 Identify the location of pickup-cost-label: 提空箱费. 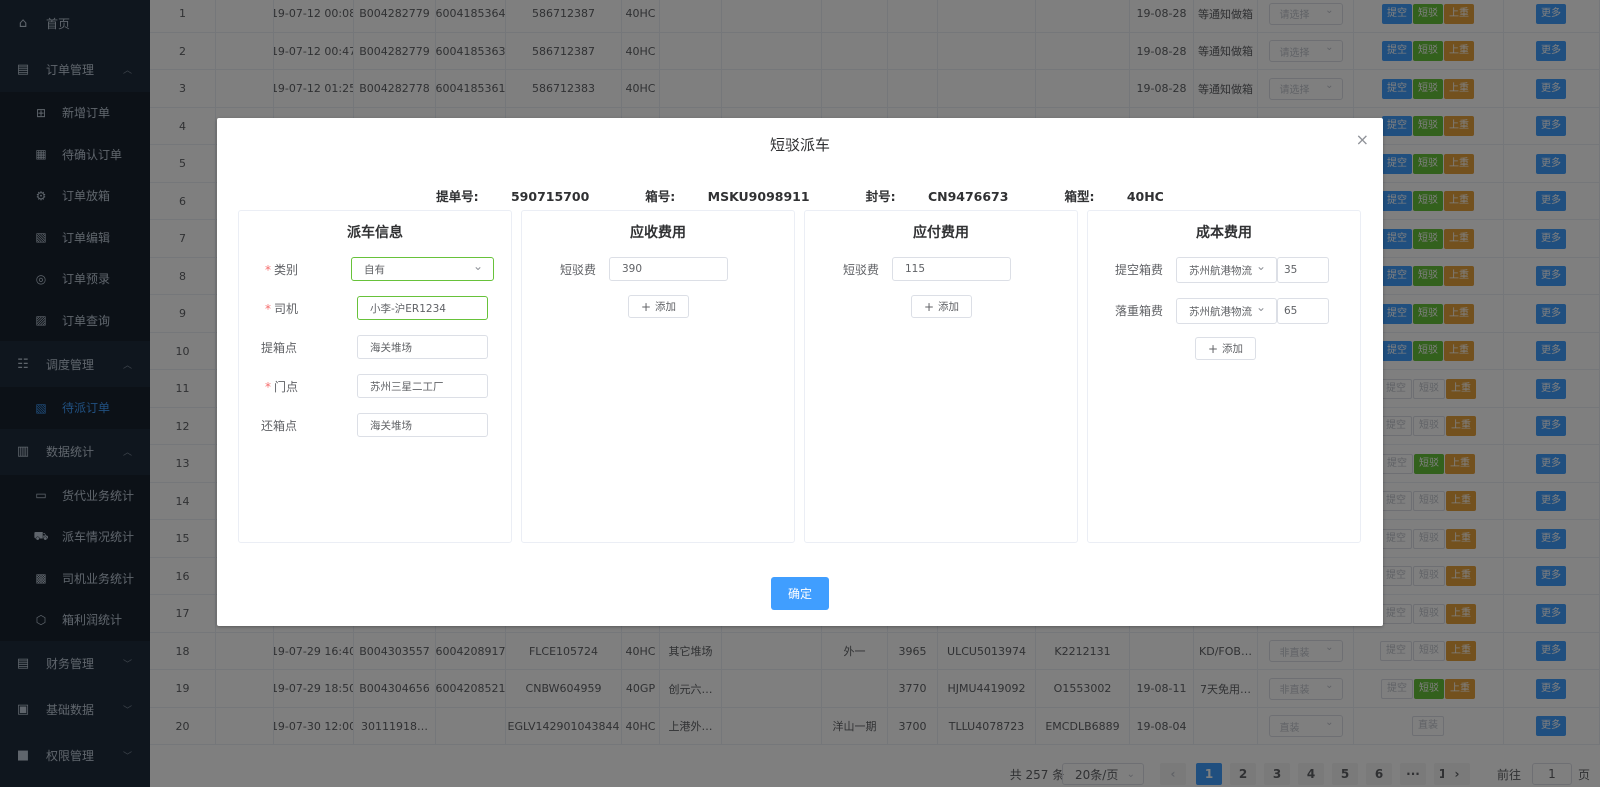
(1139, 270).